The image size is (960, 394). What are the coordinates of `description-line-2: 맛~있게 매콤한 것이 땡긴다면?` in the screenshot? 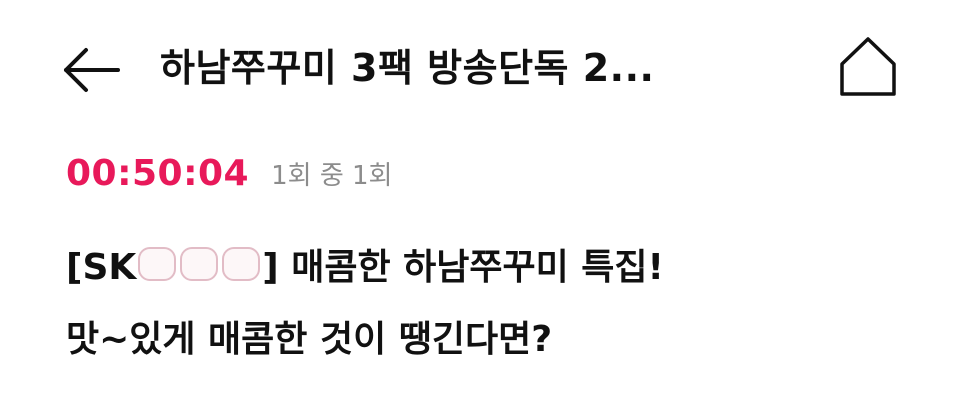 It's located at (309, 339).